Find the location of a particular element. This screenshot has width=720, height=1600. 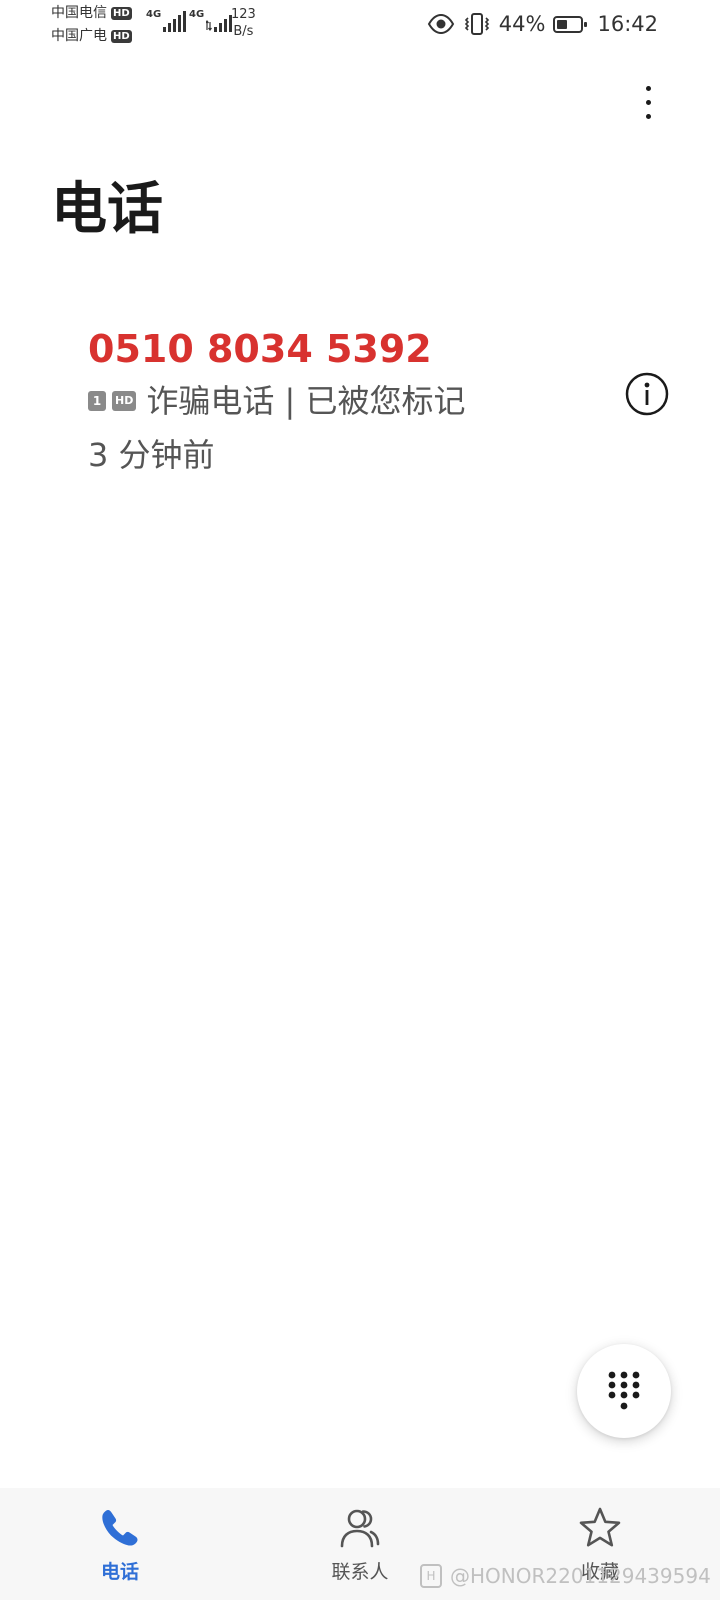

info-icon is located at coordinates (647, 394).